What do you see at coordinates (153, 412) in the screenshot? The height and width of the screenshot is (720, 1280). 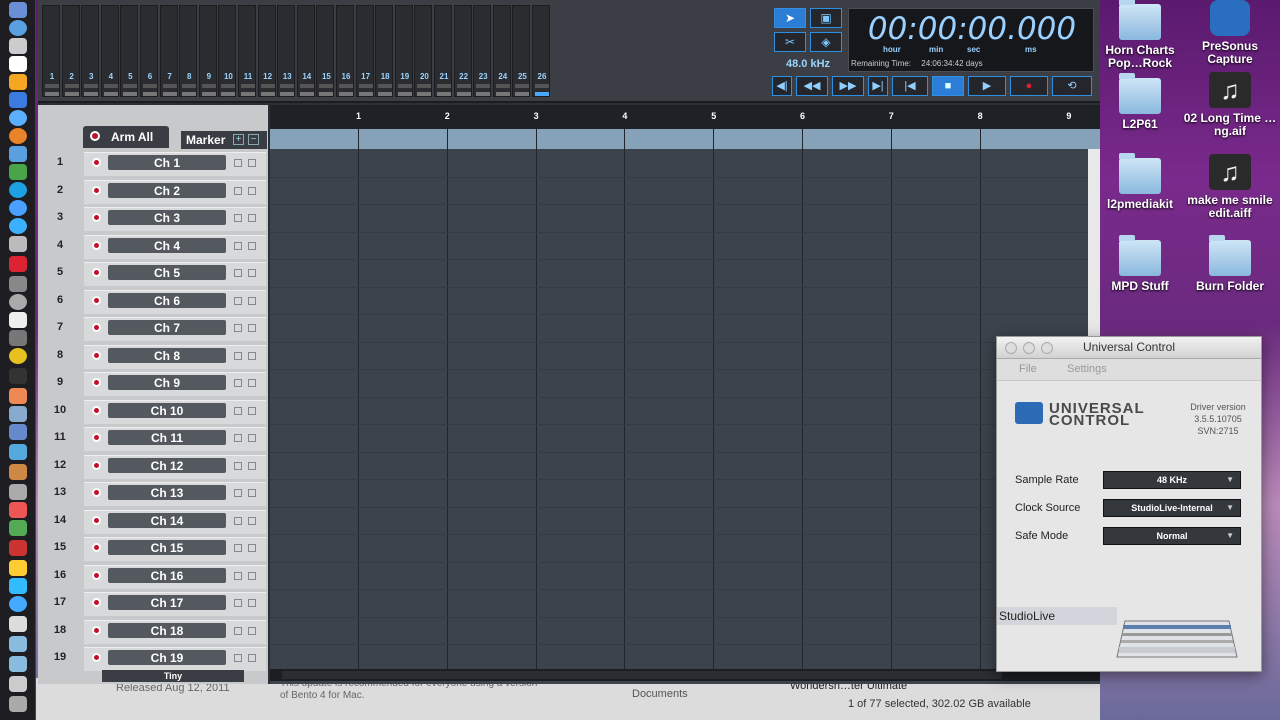 I see `track-row: 10 Ch 10` at bounding box center [153, 412].